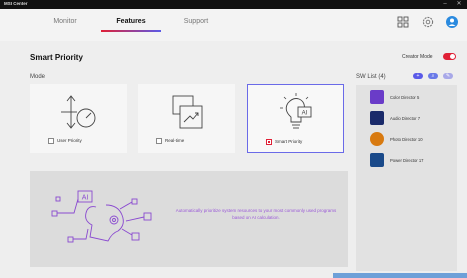 The width and height of the screenshot is (467, 278). Describe the element at coordinates (377, 118) in the screenshot. I see `audio-director-icon` at that location.